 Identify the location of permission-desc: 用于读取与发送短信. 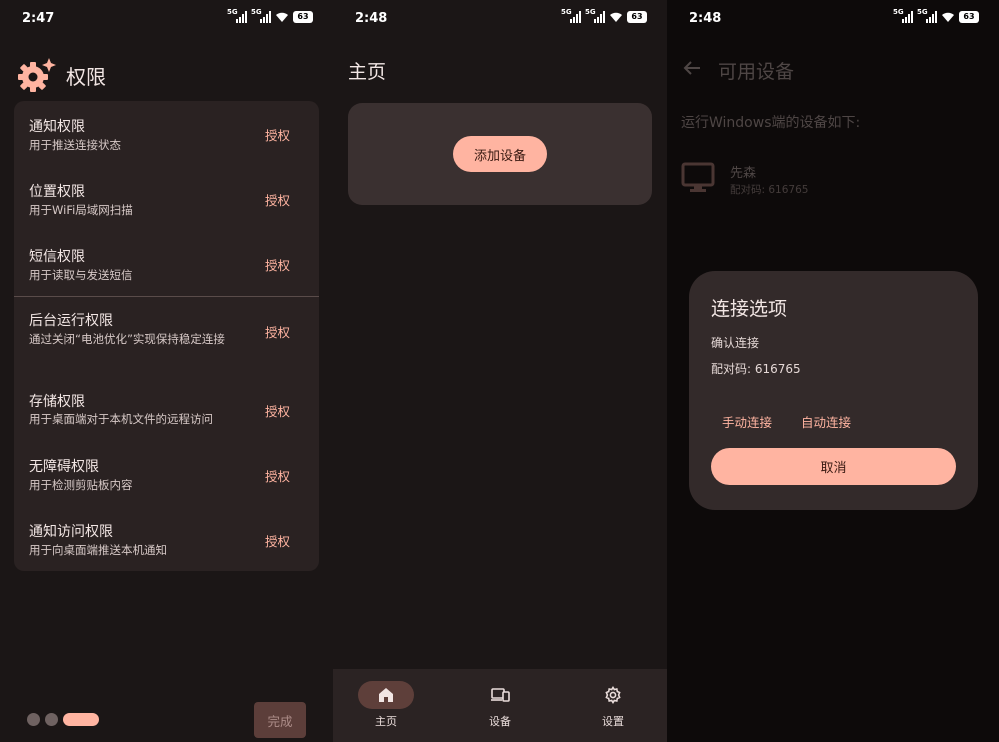
(81, 275).